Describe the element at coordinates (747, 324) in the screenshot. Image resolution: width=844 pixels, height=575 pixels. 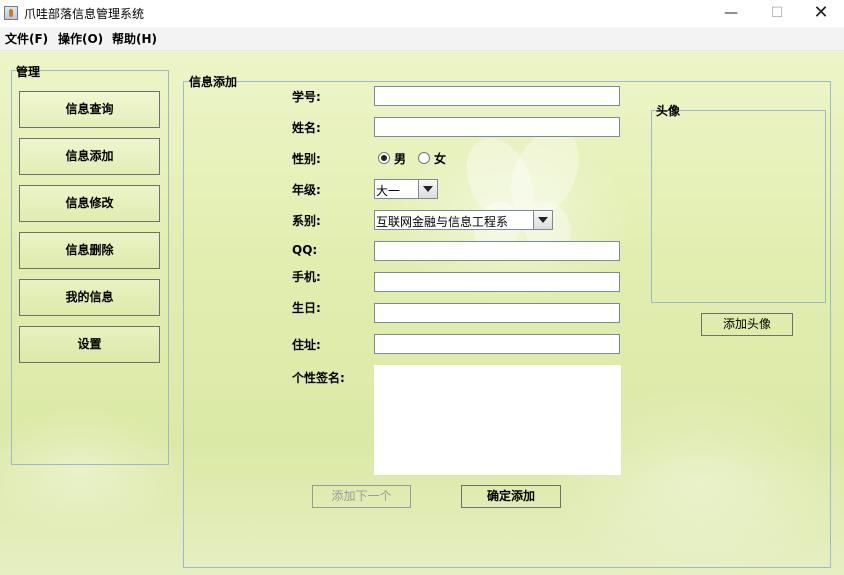
I see `add-avatar-button: 添加头像` at that location.